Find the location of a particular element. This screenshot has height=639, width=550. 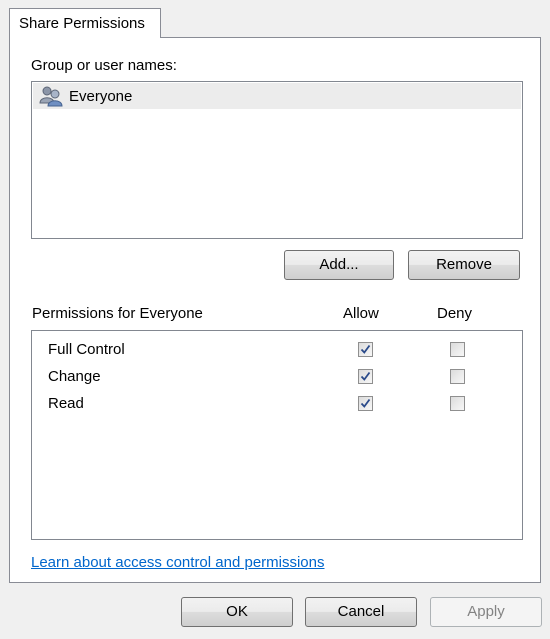

tab-label: Share Permissions is located at coordinates (82, 23).